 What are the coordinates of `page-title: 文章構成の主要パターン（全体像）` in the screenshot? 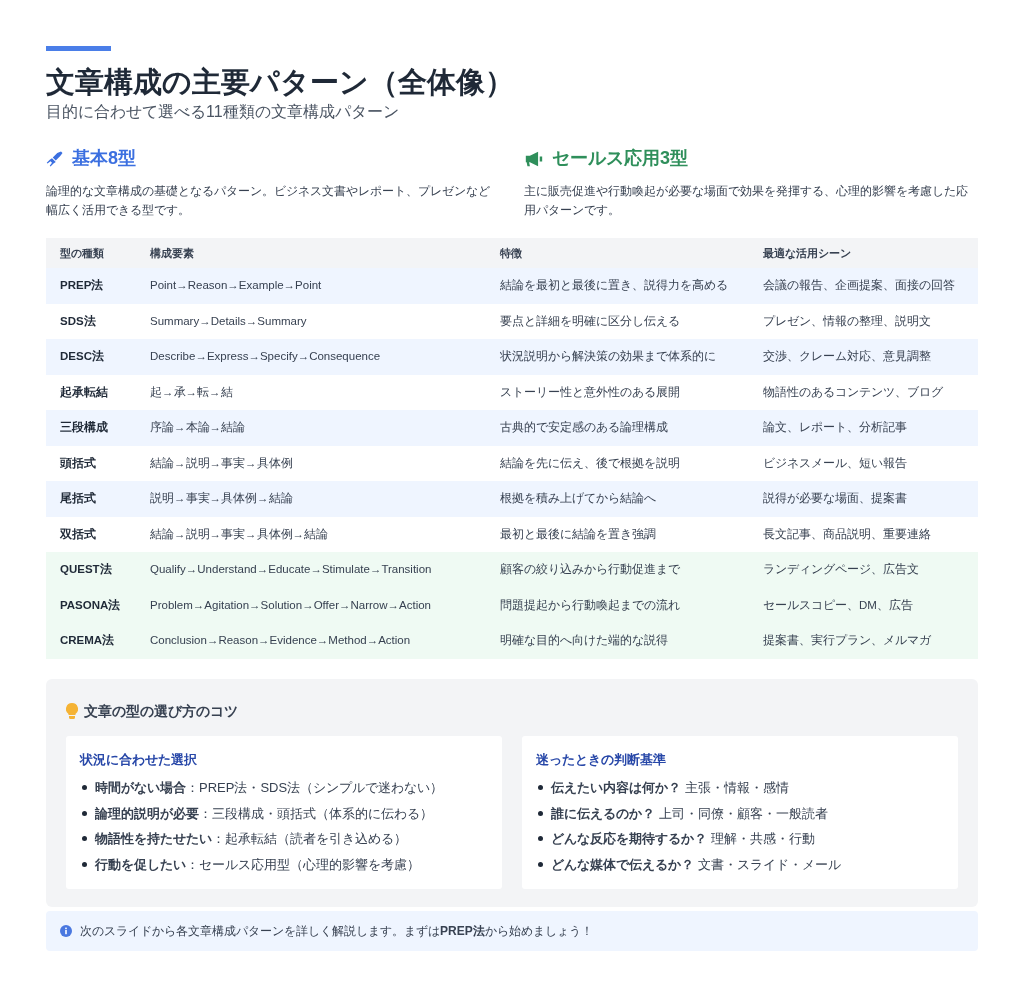 It's located at (280, 82).